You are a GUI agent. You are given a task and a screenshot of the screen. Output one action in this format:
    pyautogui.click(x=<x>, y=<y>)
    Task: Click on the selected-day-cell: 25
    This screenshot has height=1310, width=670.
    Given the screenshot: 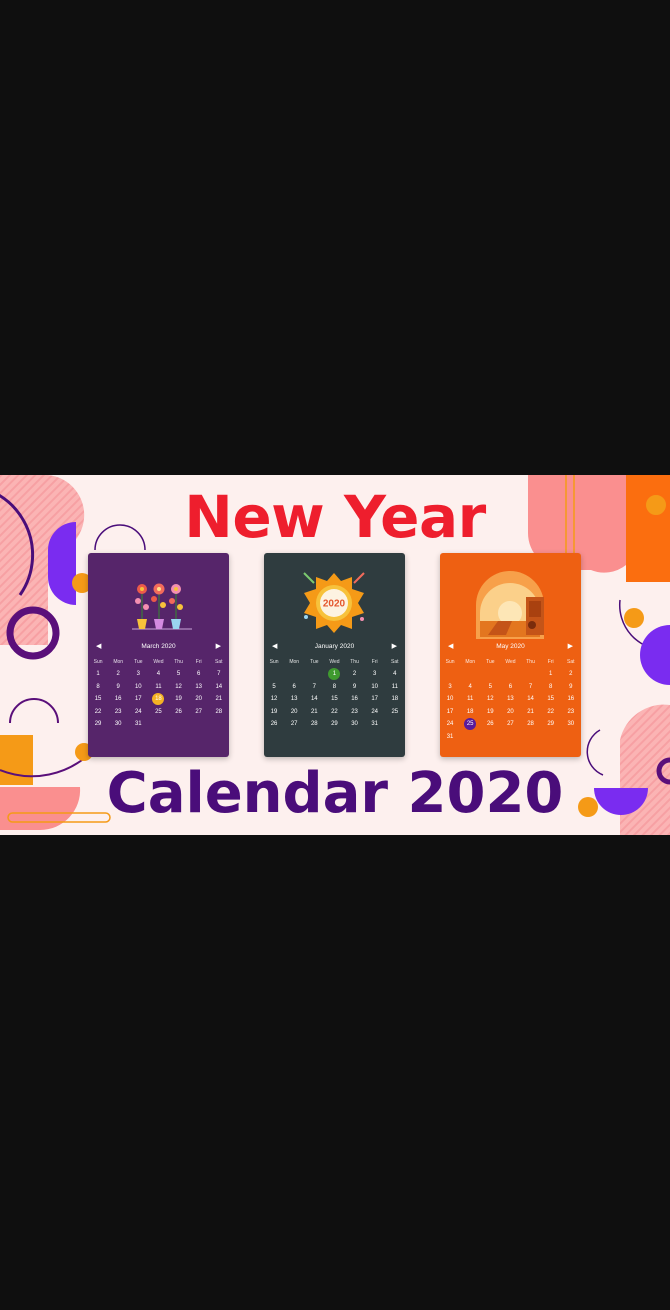 What is the action you would take?
    pyautogui.click(x=470, y=724)
    